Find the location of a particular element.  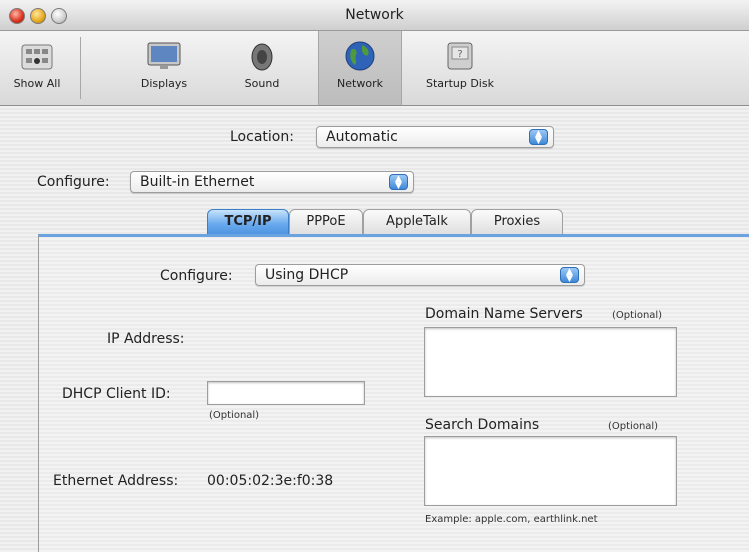

location-label: Location: is located at coordinates (262, 137).